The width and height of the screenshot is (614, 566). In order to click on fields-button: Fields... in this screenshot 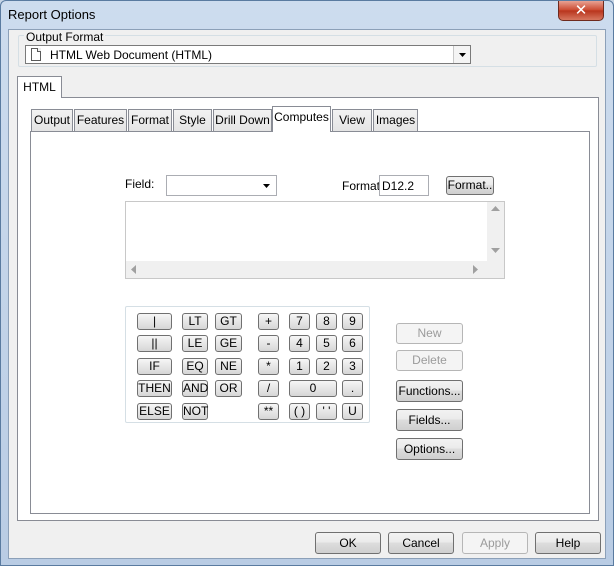, I will do `click(429, 420)`.